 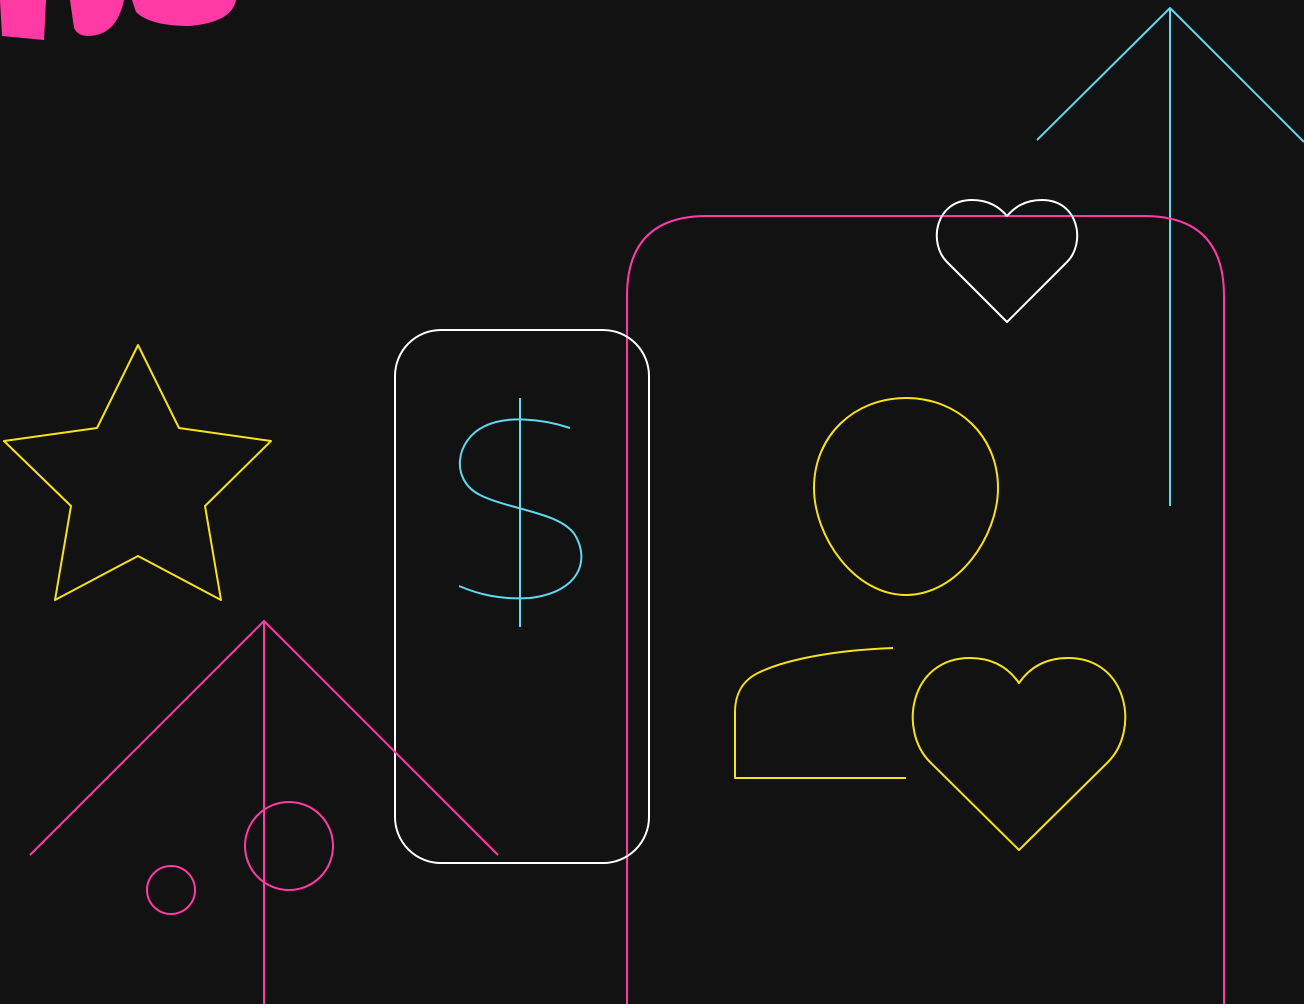 I want to click on dollar-sign-icon, so click(x=520, y=512).